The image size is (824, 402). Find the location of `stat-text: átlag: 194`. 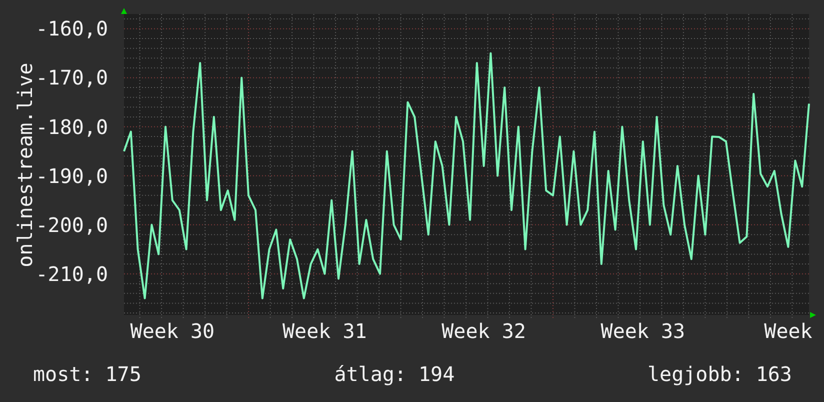

stat-text: átlag: 194 is located at coordinates (394, 374).